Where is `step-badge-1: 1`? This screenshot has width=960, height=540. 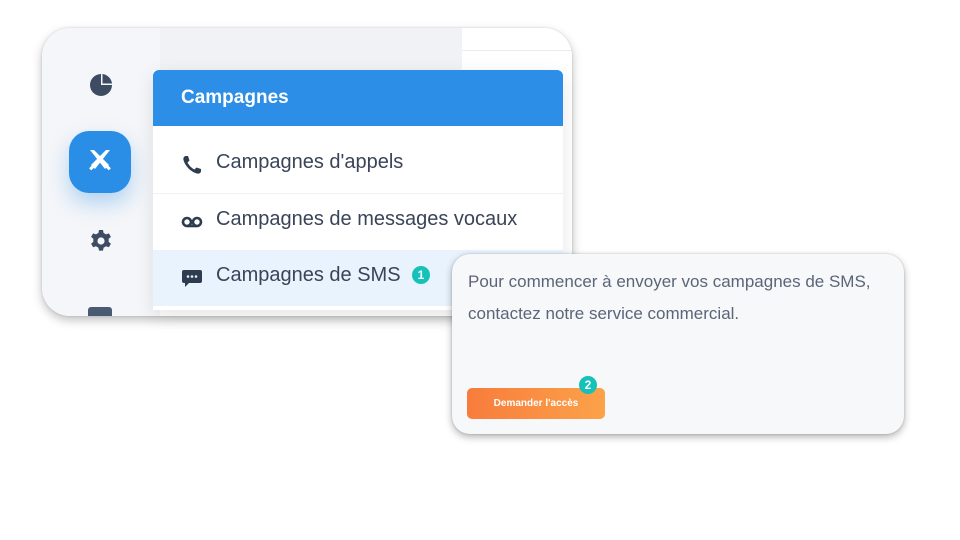
step-badge-1: 1 is located at coordinates (421, 275).